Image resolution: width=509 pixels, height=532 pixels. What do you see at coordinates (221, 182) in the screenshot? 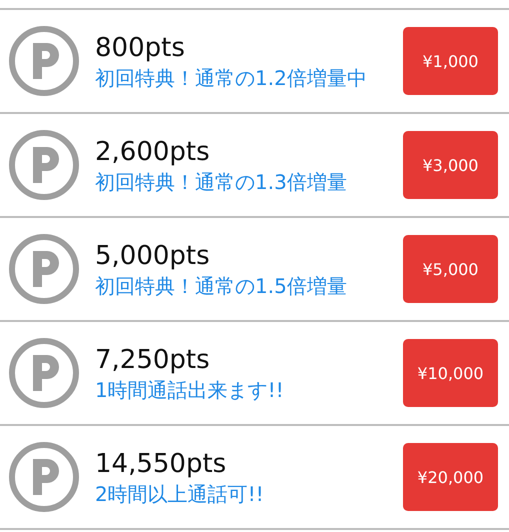
I see `bonus-note: 初回特典！通常の1.3倍増量` at bounding box center [221, 182].